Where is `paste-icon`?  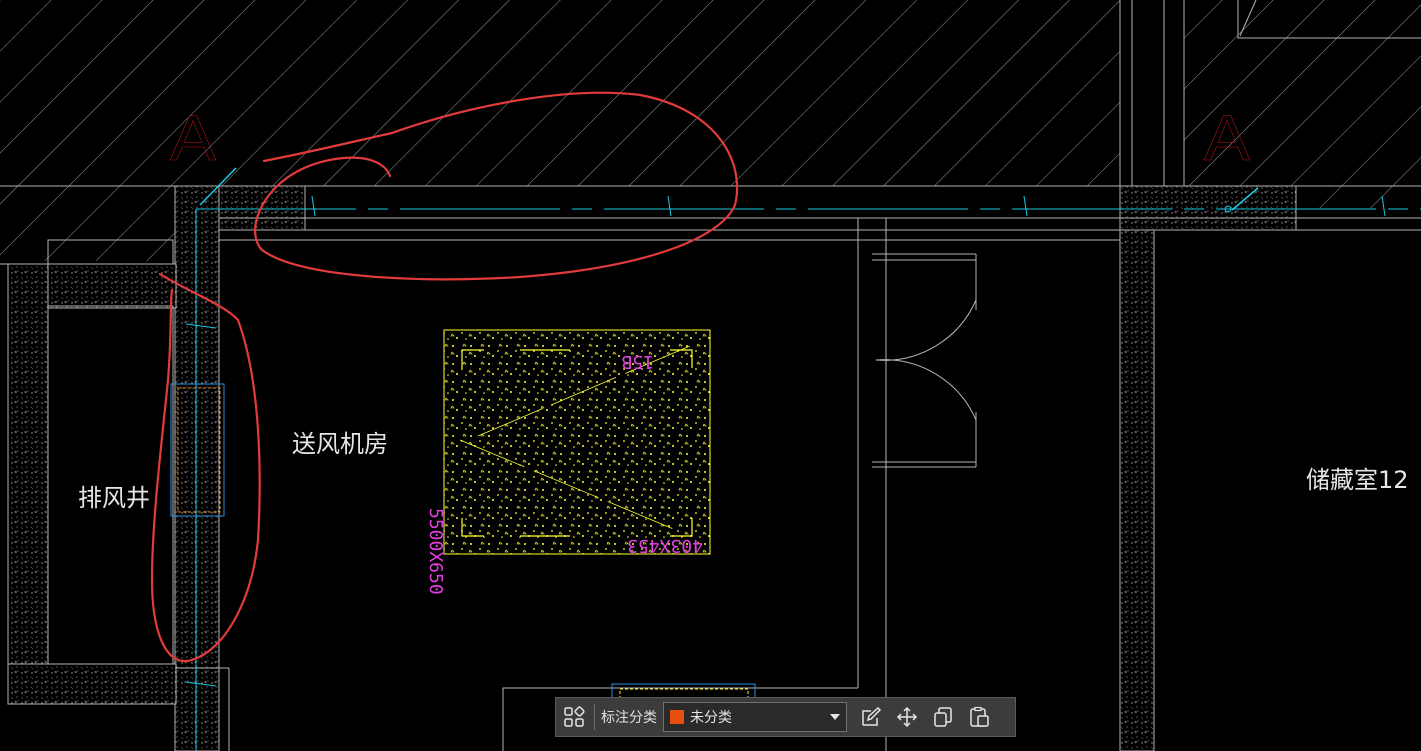
paste-icon is located at coordinates (979, 716).